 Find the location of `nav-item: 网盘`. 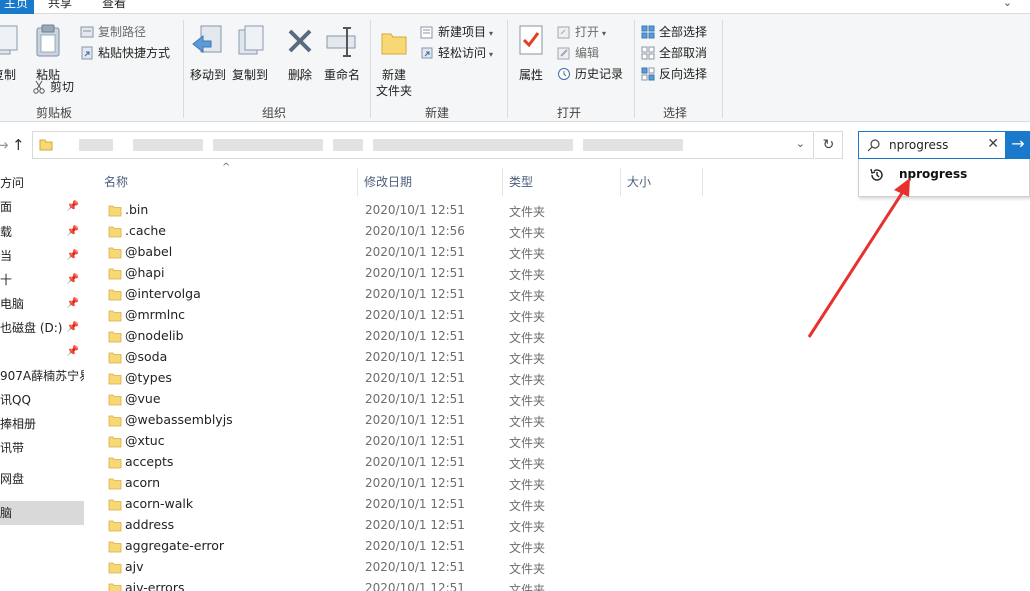

nav-item: 网盘 is located at coordinates (42, 479).